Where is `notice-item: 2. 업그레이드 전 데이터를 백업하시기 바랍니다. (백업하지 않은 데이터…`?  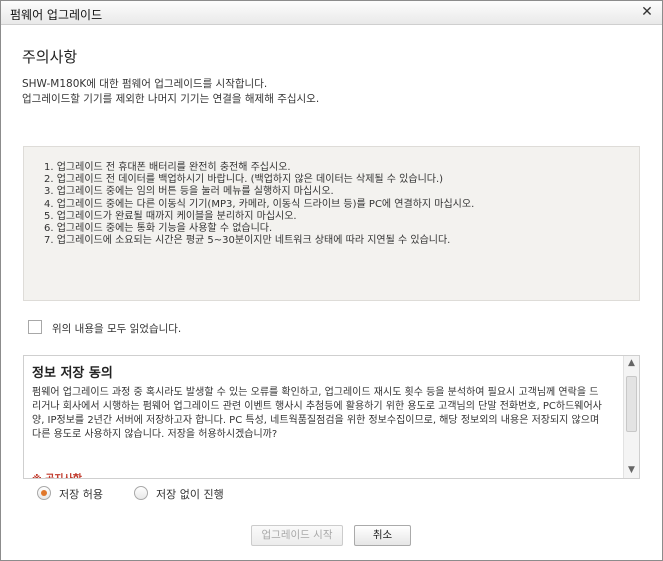 notice-item: 2. 업그레이드 전 데이터를 백업하시기 바랍니다. (백업하지 않은 데이터… is located at coordinates (244, 180).